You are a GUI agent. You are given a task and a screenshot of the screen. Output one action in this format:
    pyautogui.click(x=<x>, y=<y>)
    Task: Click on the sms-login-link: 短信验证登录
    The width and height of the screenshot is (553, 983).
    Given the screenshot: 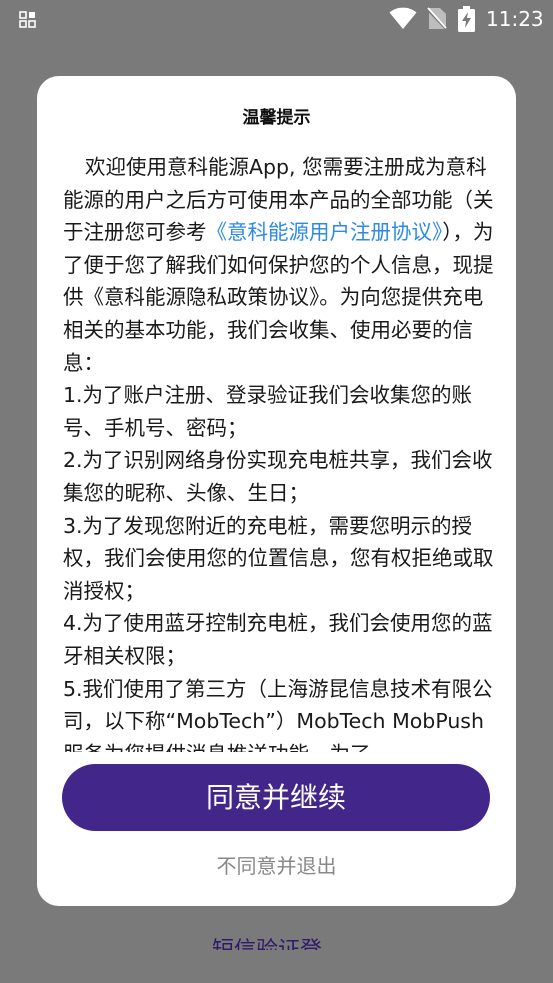 What is the action you would take?
    pyautogui.click(x=277, y=943)
    